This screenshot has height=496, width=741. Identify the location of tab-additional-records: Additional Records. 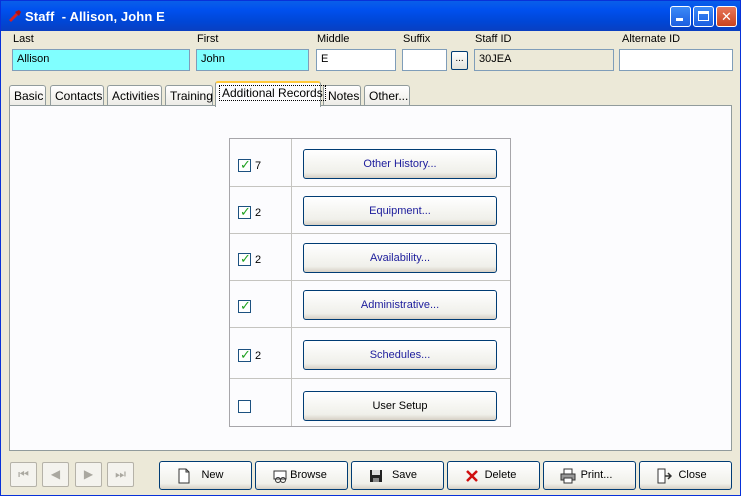
(270, 94).